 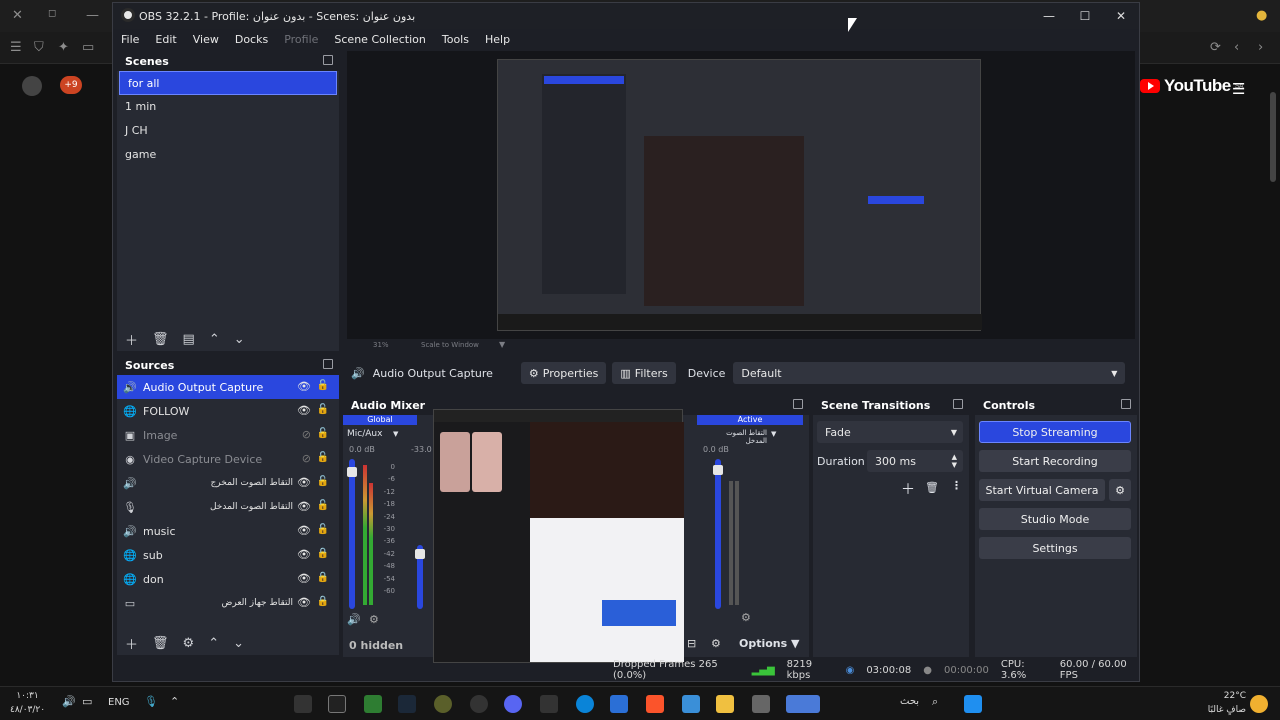 I want to click on tab-global: Global, so click(x=380, y=420).